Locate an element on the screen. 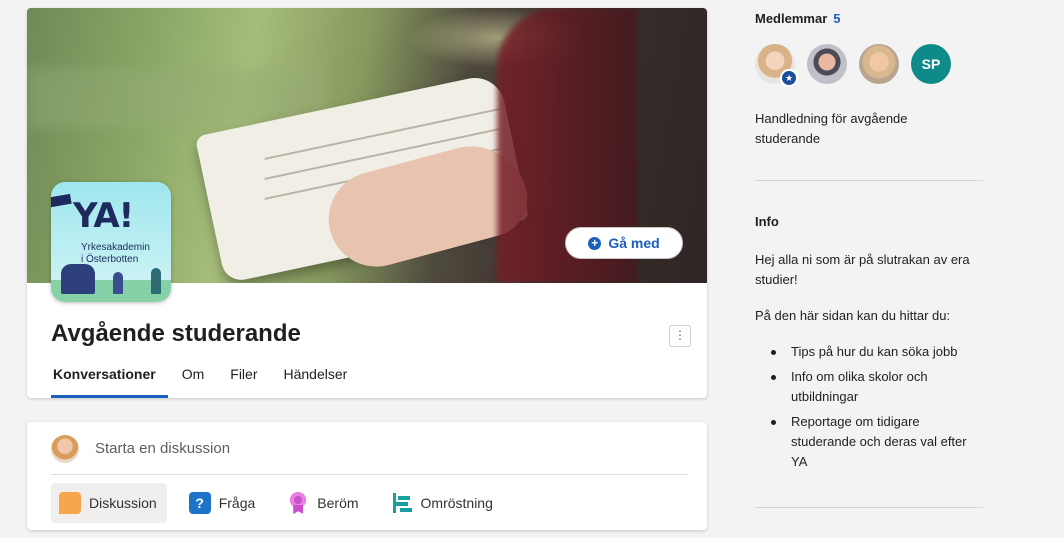  list-item: Tips på hur du kan söka jobb is located at coordinates (876, 352).